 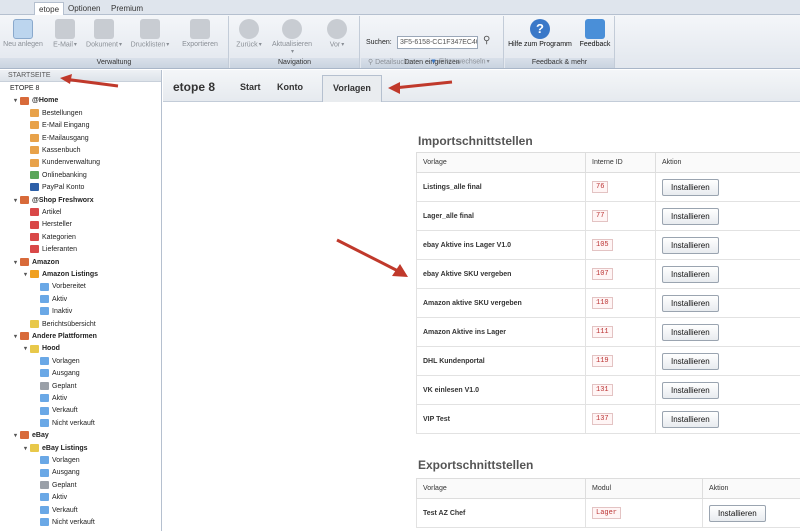 What do you see at coordinates (23, 33) in the screenshot?
I see `neu-anlegen-button: Neu anlegen` at bounding box center [23, 33].